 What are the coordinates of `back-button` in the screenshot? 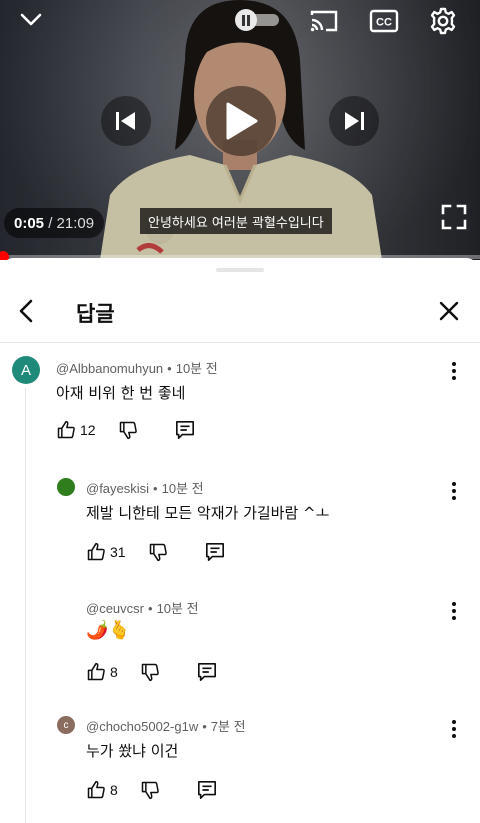 It's located at (26, 311).